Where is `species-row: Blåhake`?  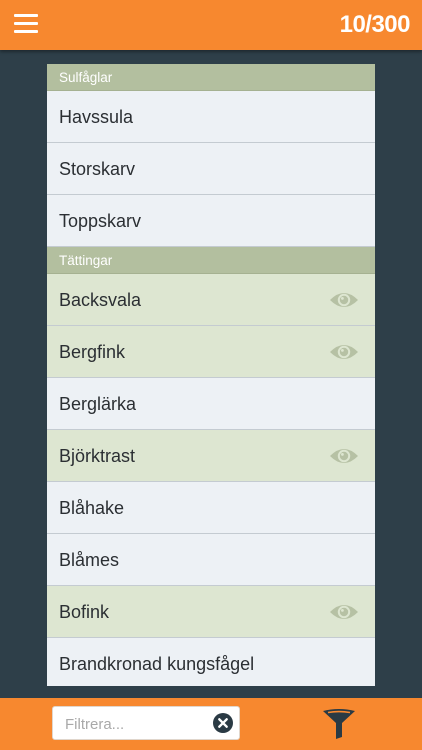 species-row: Blåhake is located at coordinates (211, 508).